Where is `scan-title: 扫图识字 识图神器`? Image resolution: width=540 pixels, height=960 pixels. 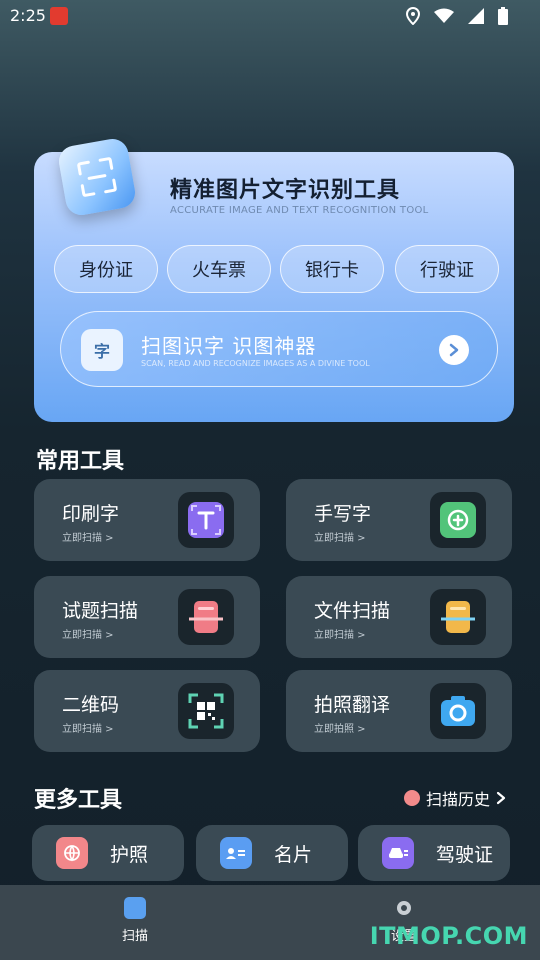 scan-title: 扫图识字 识图神器 is located at coordinates (229, 346).